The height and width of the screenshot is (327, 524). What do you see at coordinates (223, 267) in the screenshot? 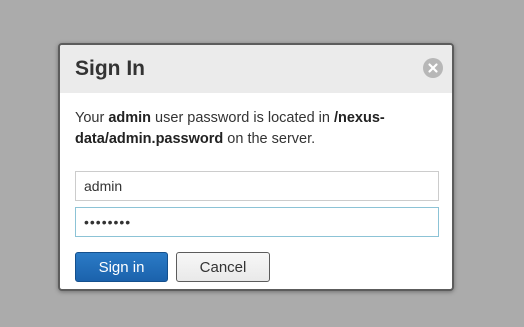
I see `cancel-button: Cancel` at bounding box center [223, 267].